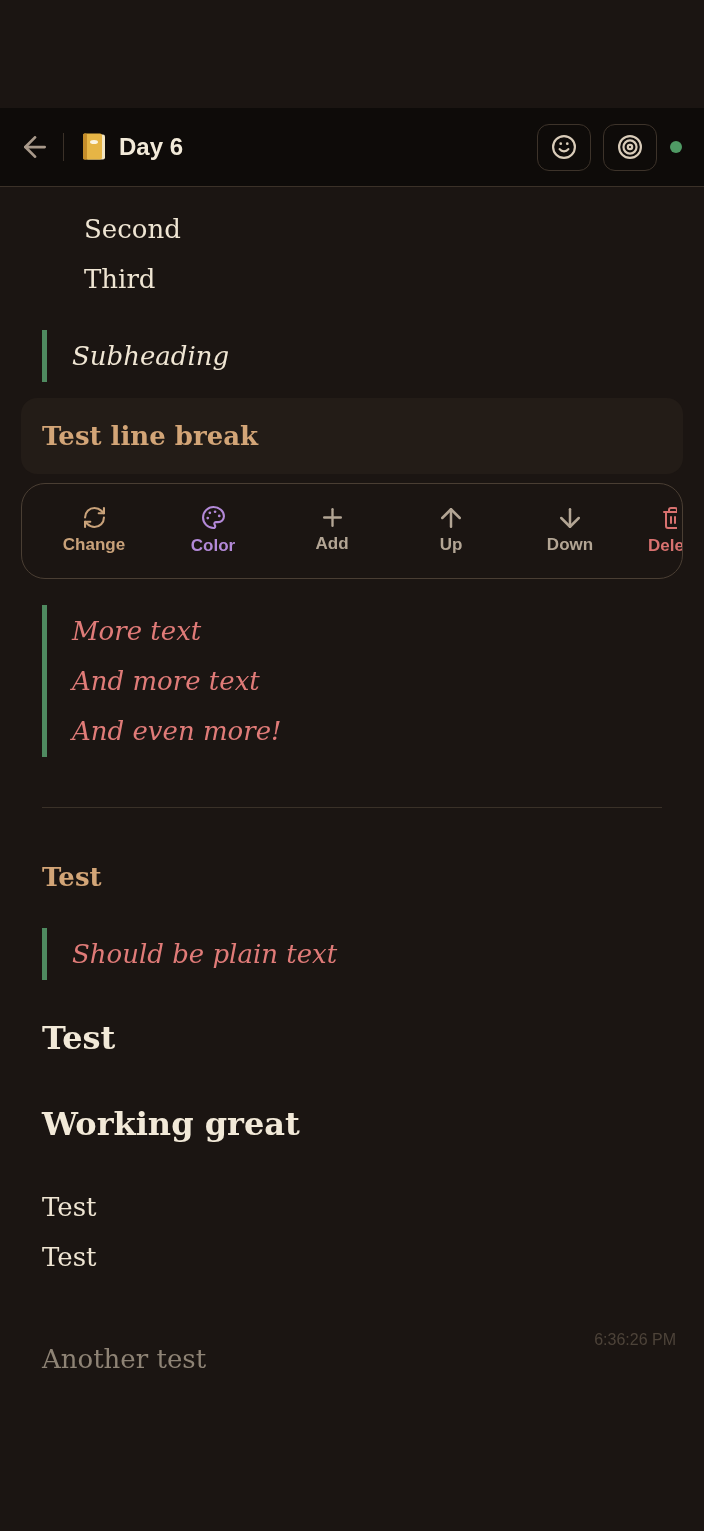 This screenshot has height=1531, width=704. Describe the element at coordinates (332, 517) in the screenshot. I see `plus-icon` at that location.